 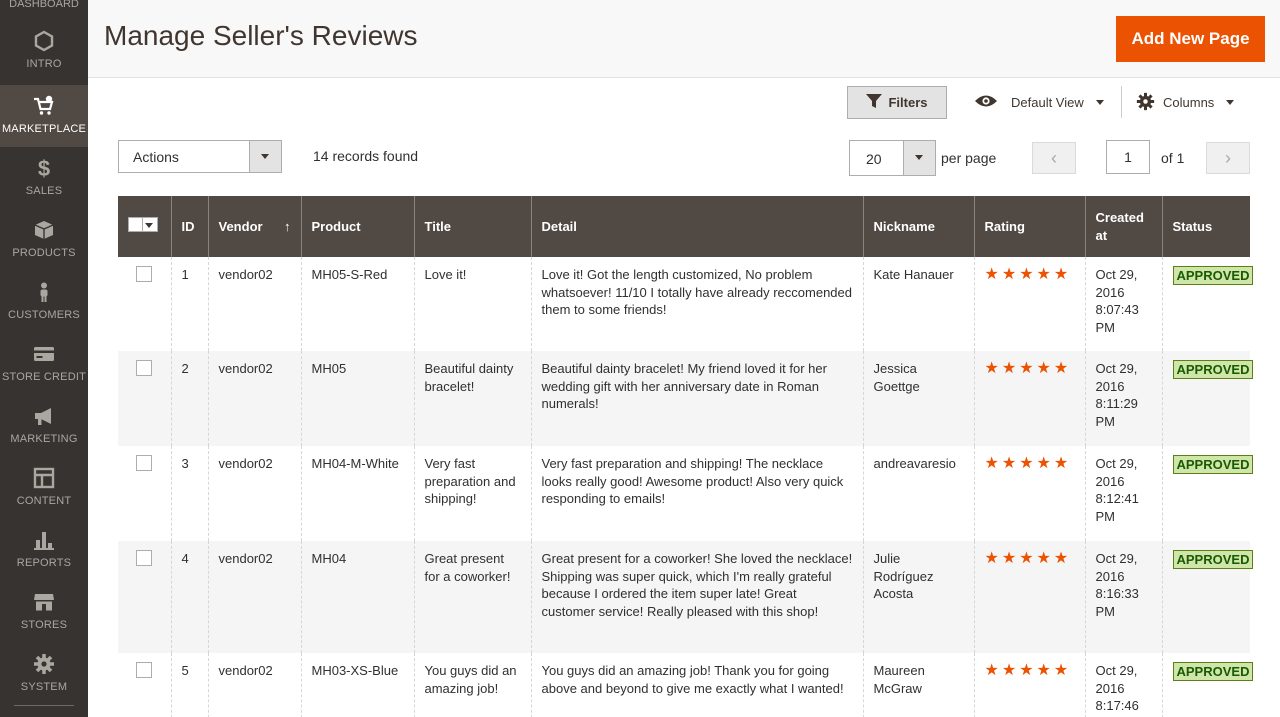 I want to click on cell-product: MH03-XS-Blue, so click(x=358, y=685).